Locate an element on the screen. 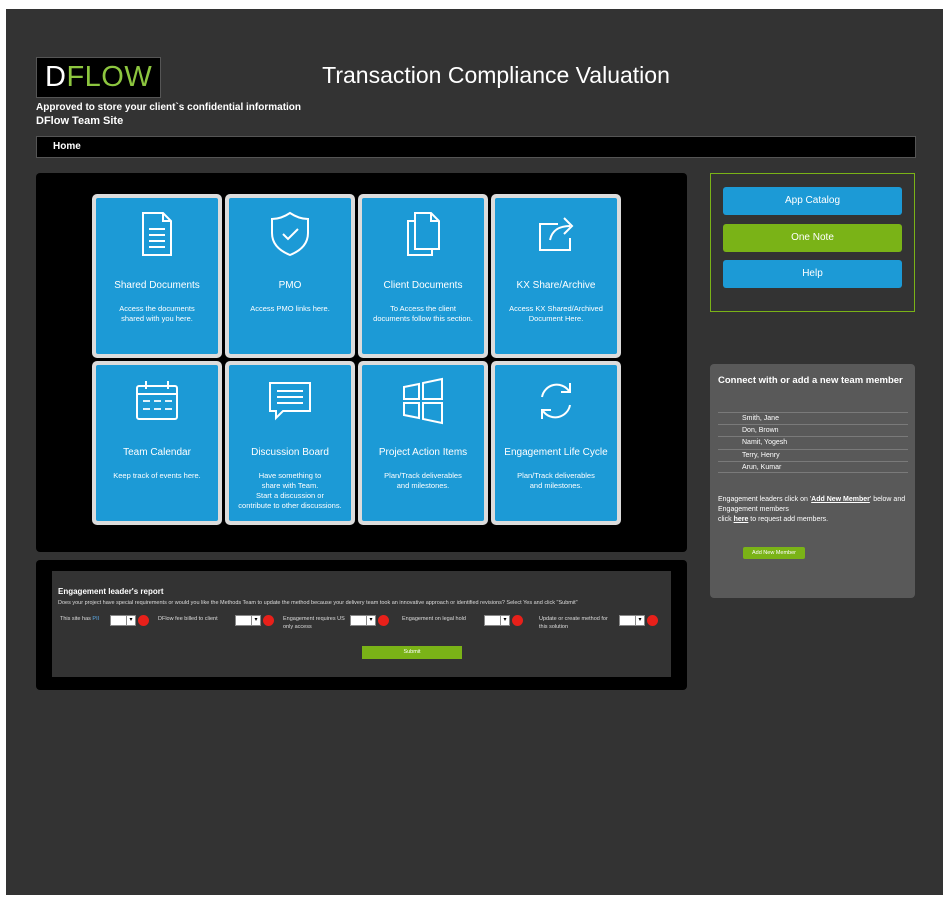 Image resolution: width=949 pixels, height=902 pixels. shield-check-icon is located at coordinates (290, 234).